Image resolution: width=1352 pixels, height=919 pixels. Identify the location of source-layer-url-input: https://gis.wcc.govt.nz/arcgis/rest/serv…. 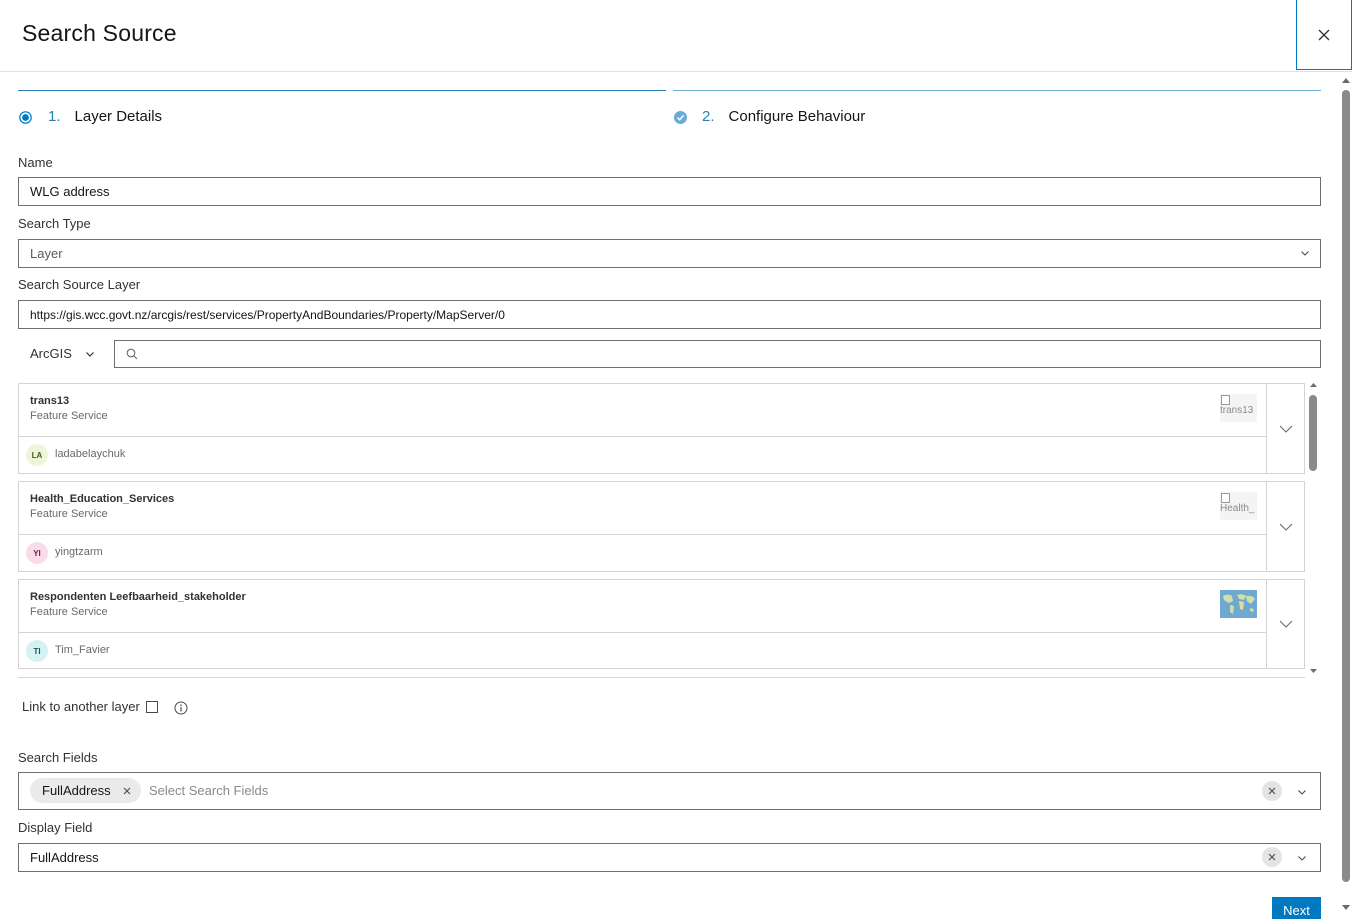
(669, 314).